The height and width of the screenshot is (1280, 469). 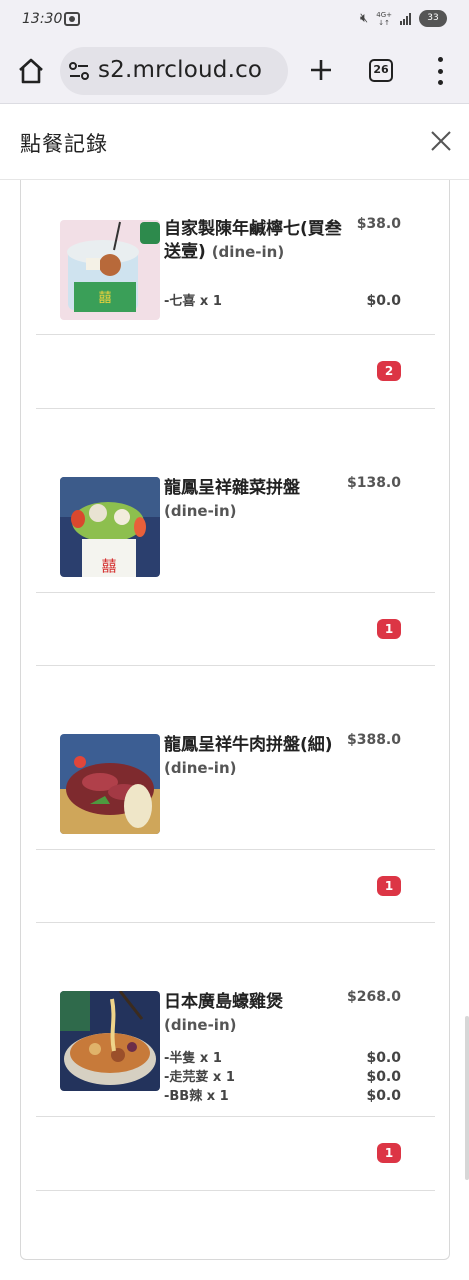 What do you see at coordinates (254, 1014) in the screenshot?
I see `item-name: 日本廣島蠔雞煲 (dine-in)` at bounding box center [254, 1014].